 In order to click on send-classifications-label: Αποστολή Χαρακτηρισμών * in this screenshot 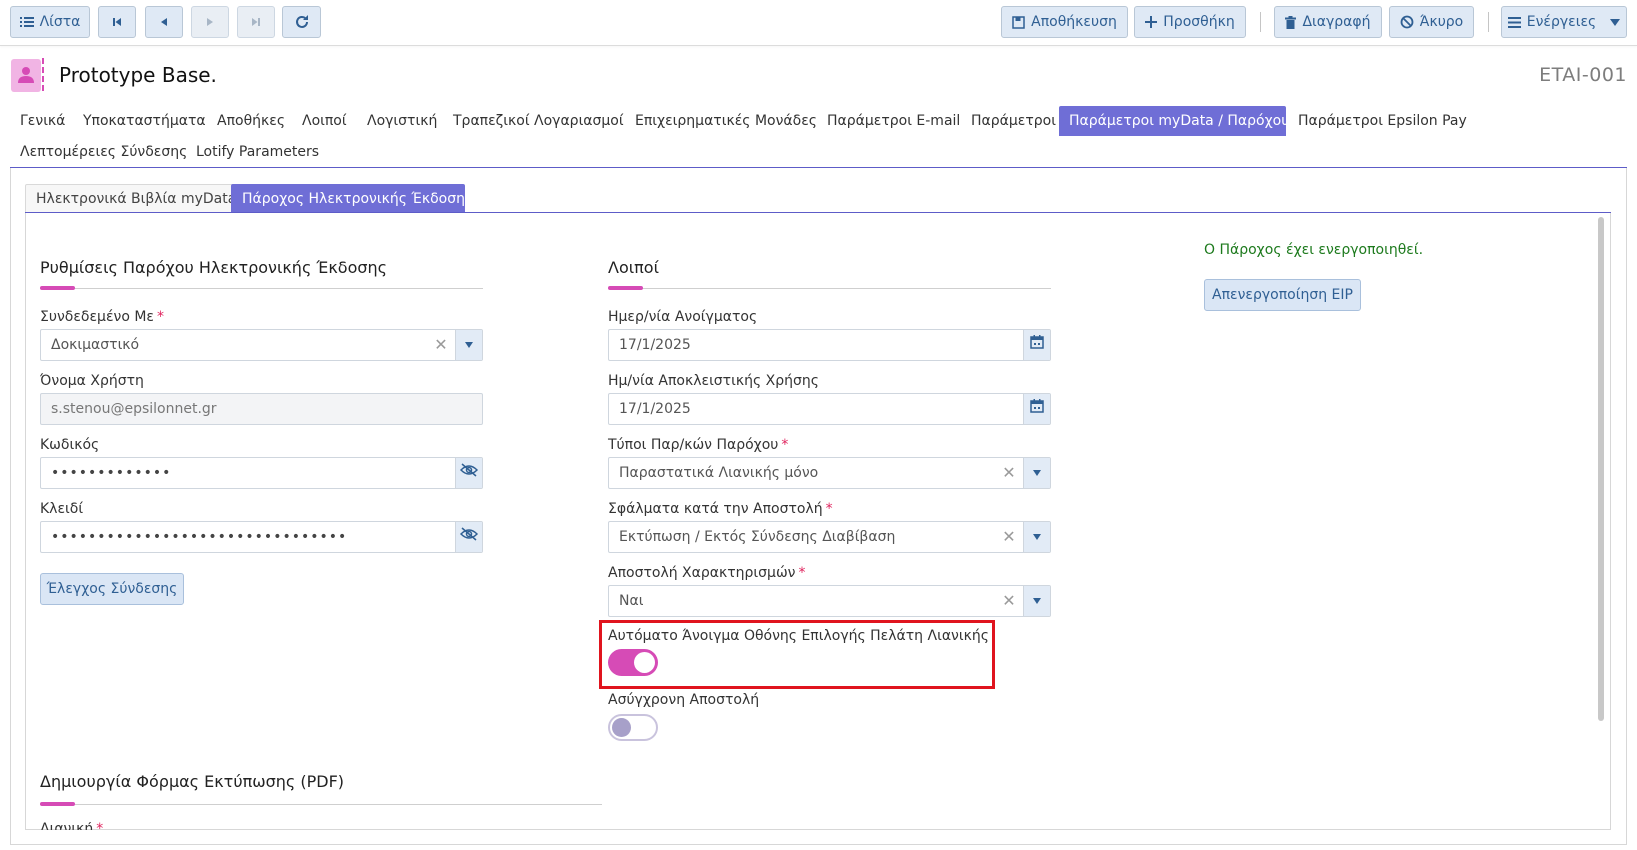, I will do `click(707, 573)`.